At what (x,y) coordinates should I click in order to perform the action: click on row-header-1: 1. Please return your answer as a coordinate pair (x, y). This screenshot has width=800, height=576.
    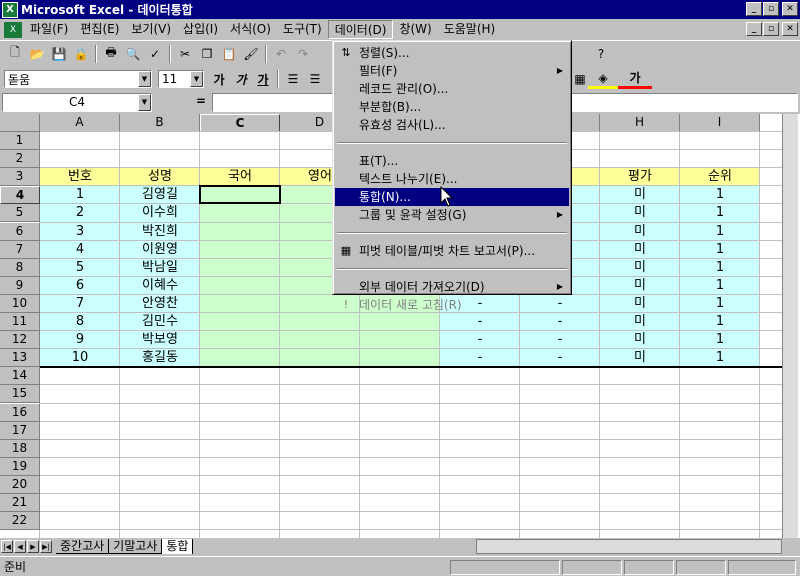
    Looking at the image, I should click on (20, 141).